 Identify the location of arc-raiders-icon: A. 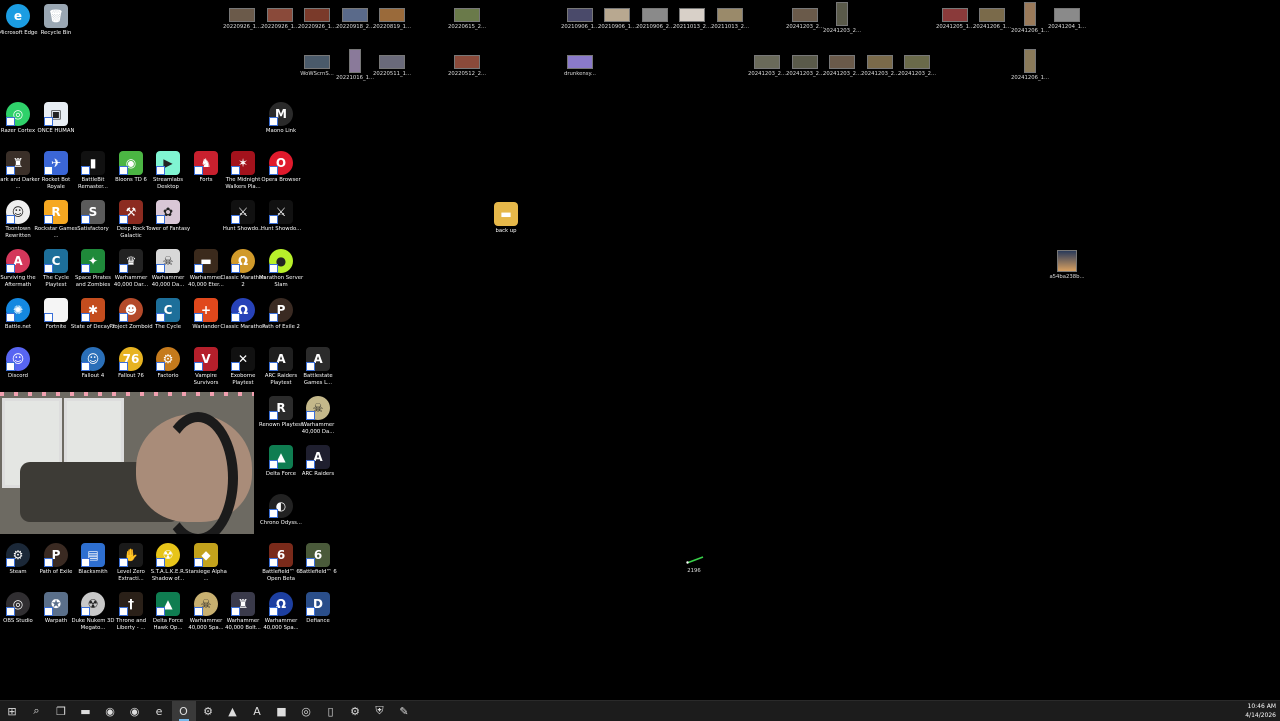
(318, 457).